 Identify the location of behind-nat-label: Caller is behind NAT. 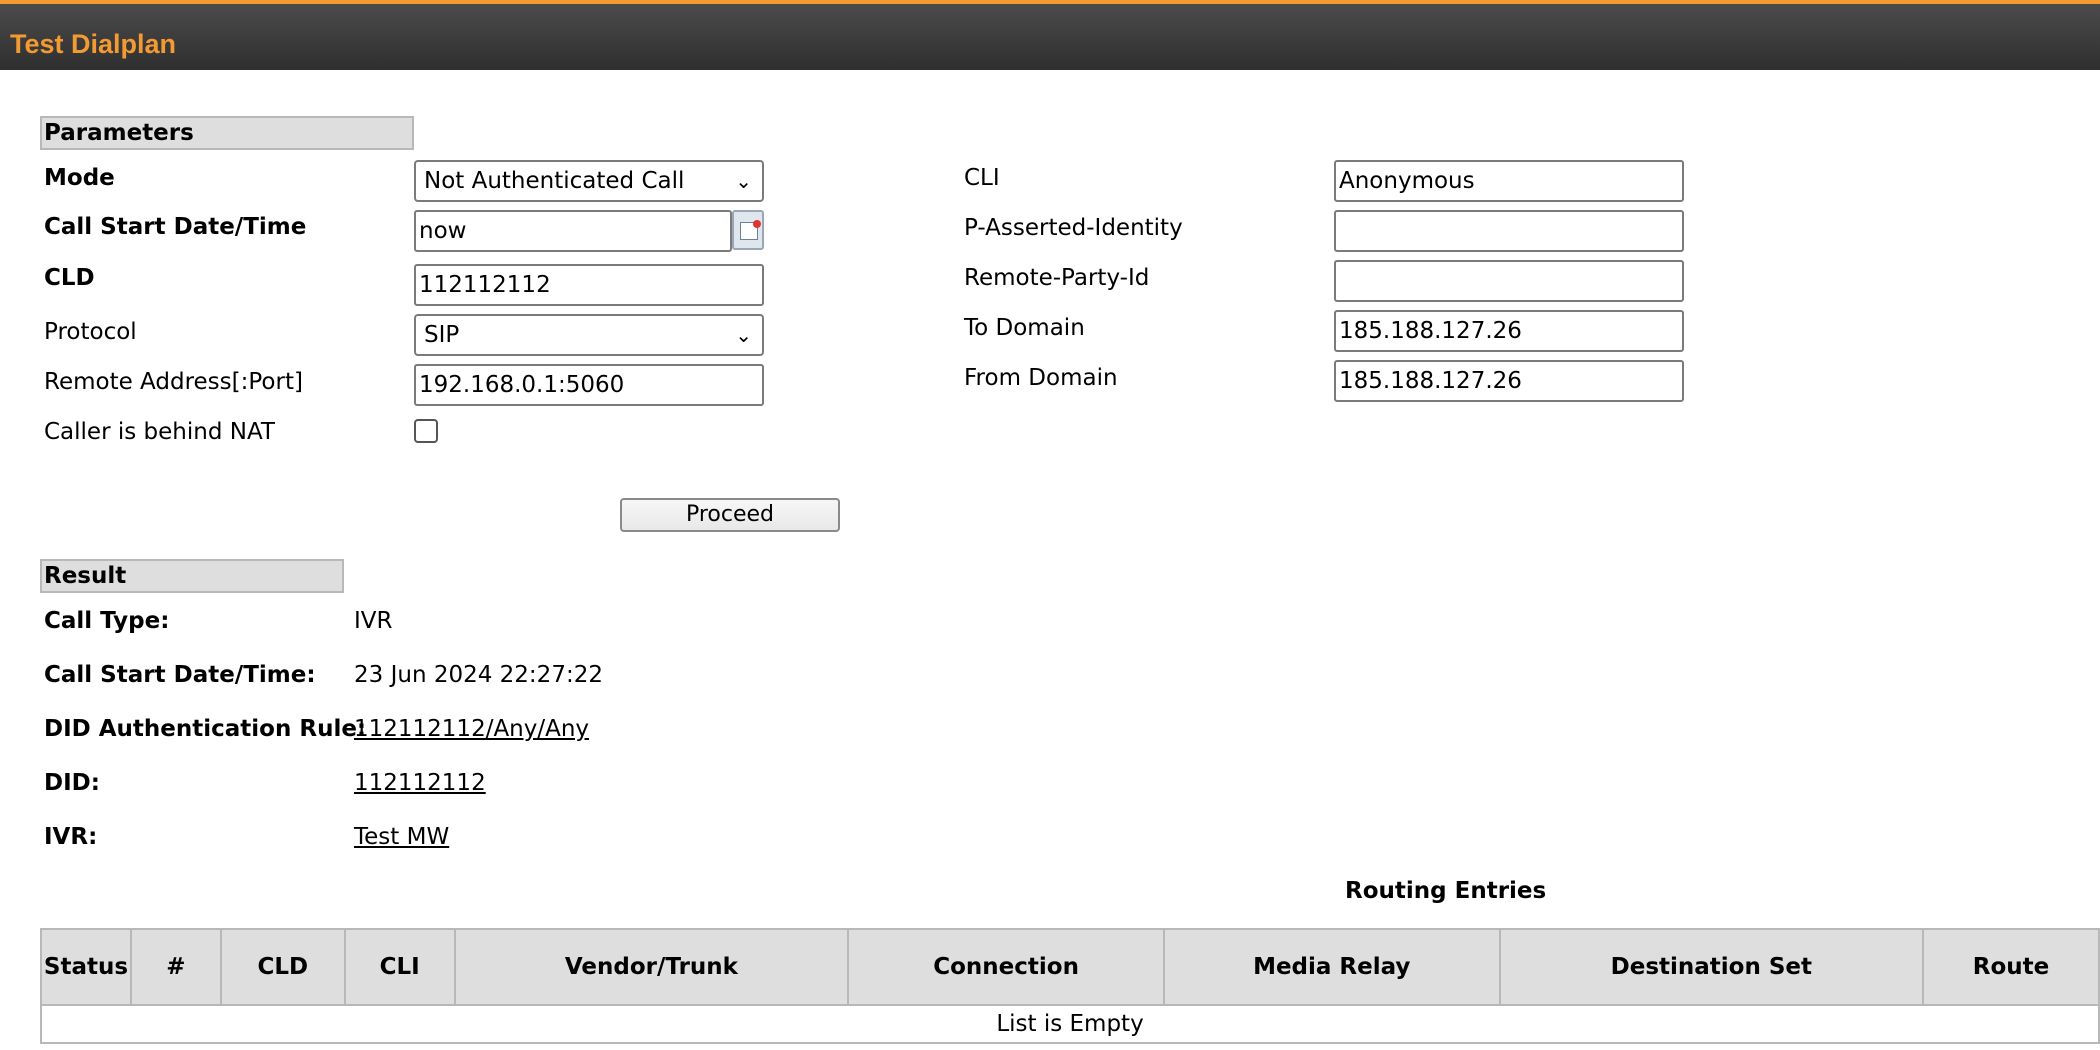
(159, 432).